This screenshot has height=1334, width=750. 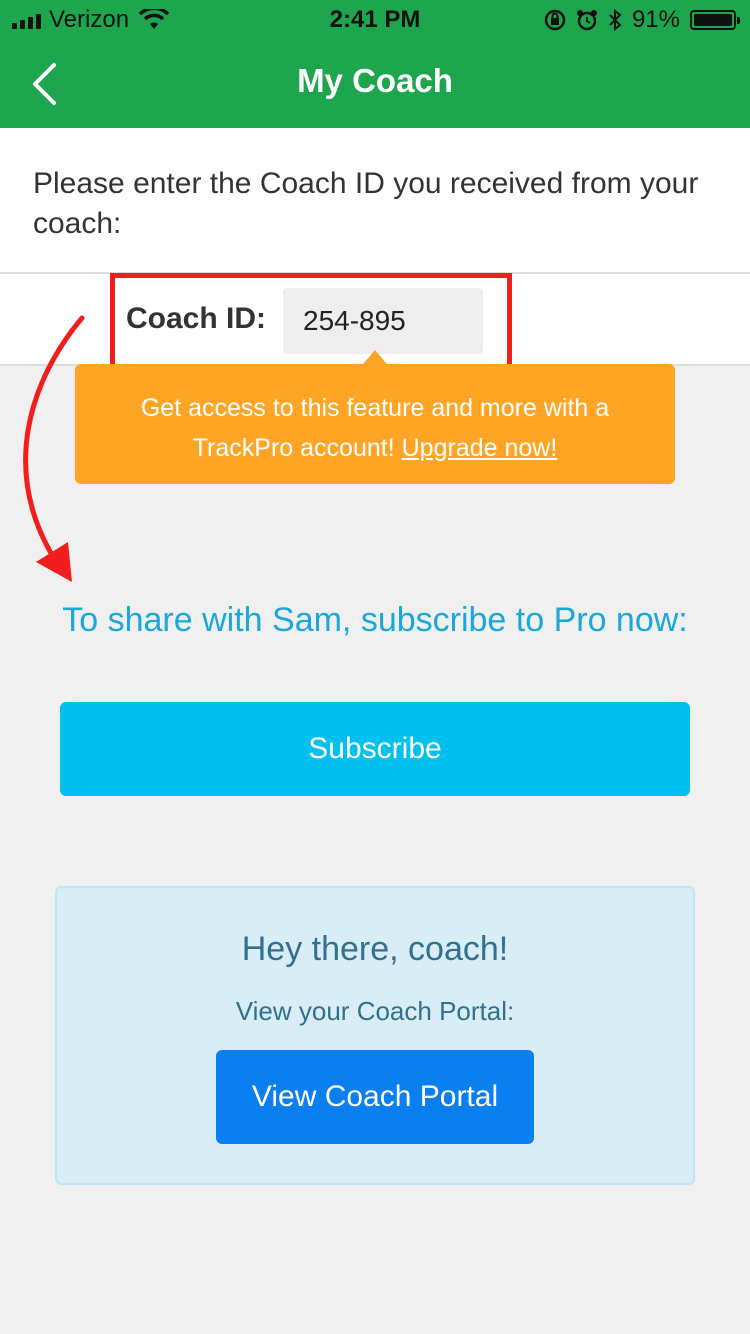 I want to click on page-title: My Coach, so click(x=375, y=80).